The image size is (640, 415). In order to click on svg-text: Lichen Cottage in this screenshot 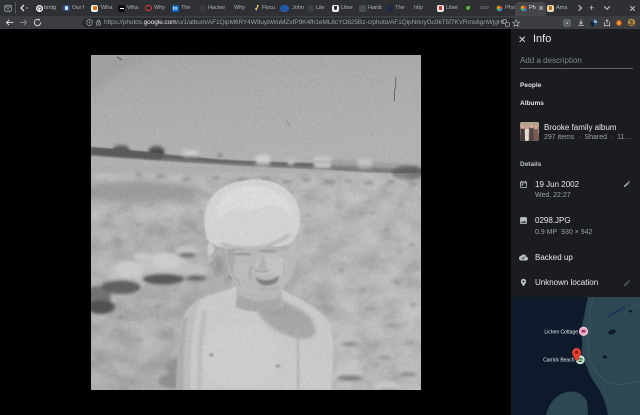, I will do `click(561, 333)`.